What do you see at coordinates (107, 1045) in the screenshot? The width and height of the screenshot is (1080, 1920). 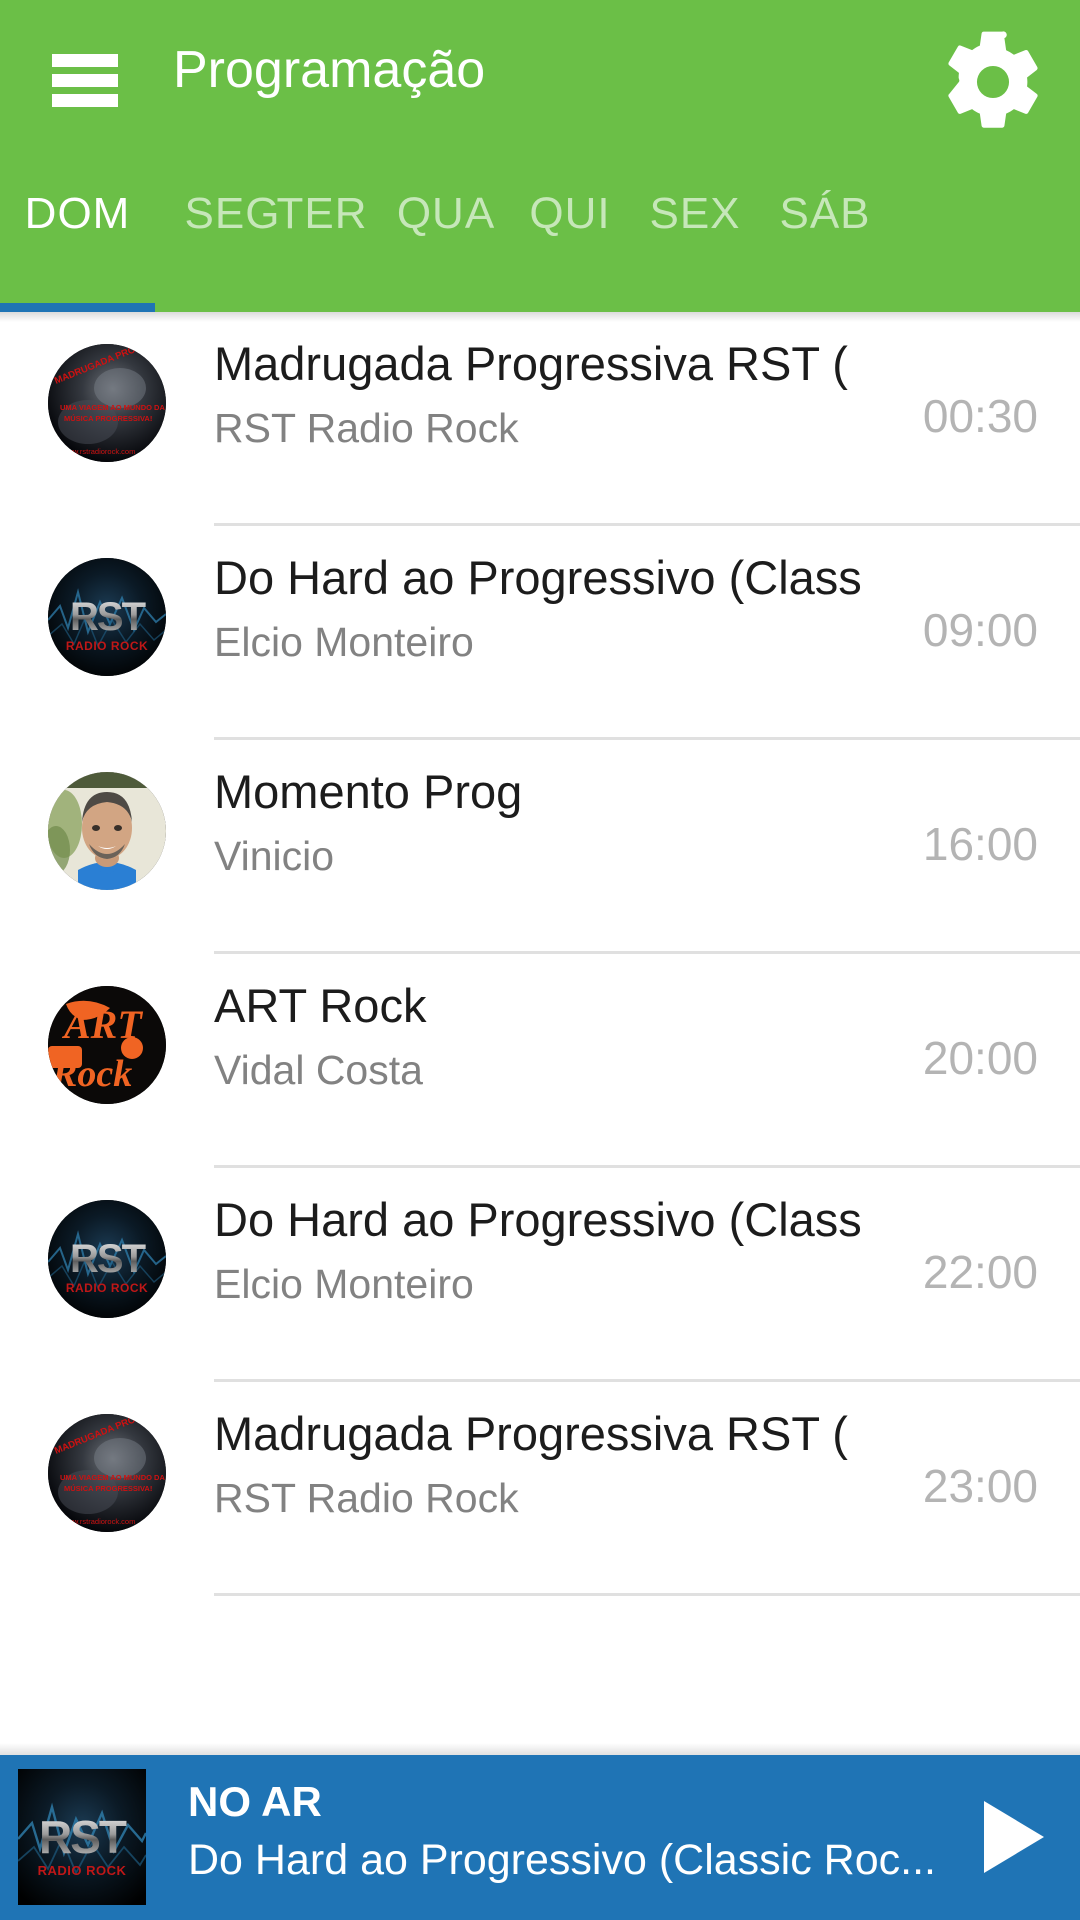 I see `art-rock-logo: ART Rock` at bounding box center [107, 1045].